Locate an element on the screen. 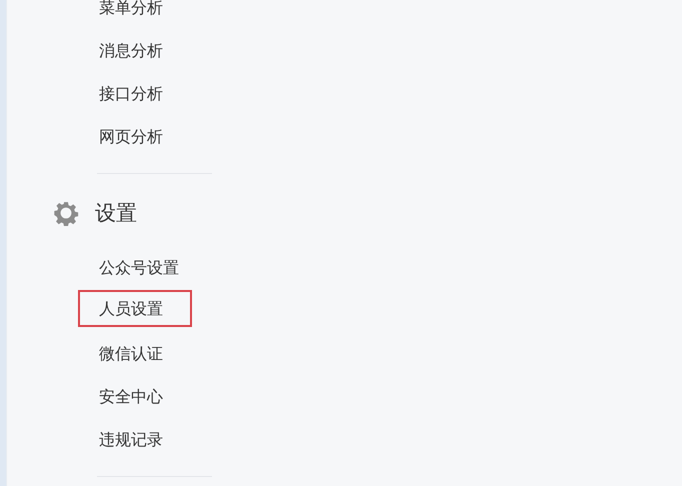  menu-item: 安全中心 is located at coordinates (135, 394).